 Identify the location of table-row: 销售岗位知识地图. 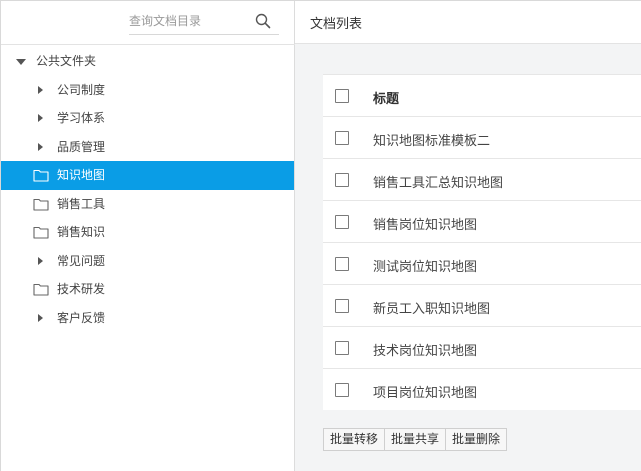
(482, 221).